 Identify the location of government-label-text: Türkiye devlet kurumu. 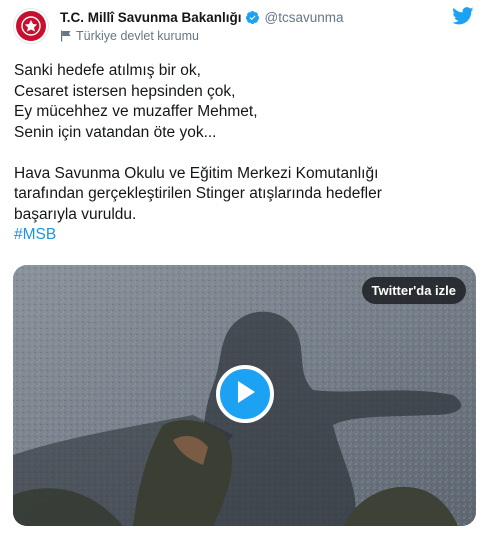
(137, 36).